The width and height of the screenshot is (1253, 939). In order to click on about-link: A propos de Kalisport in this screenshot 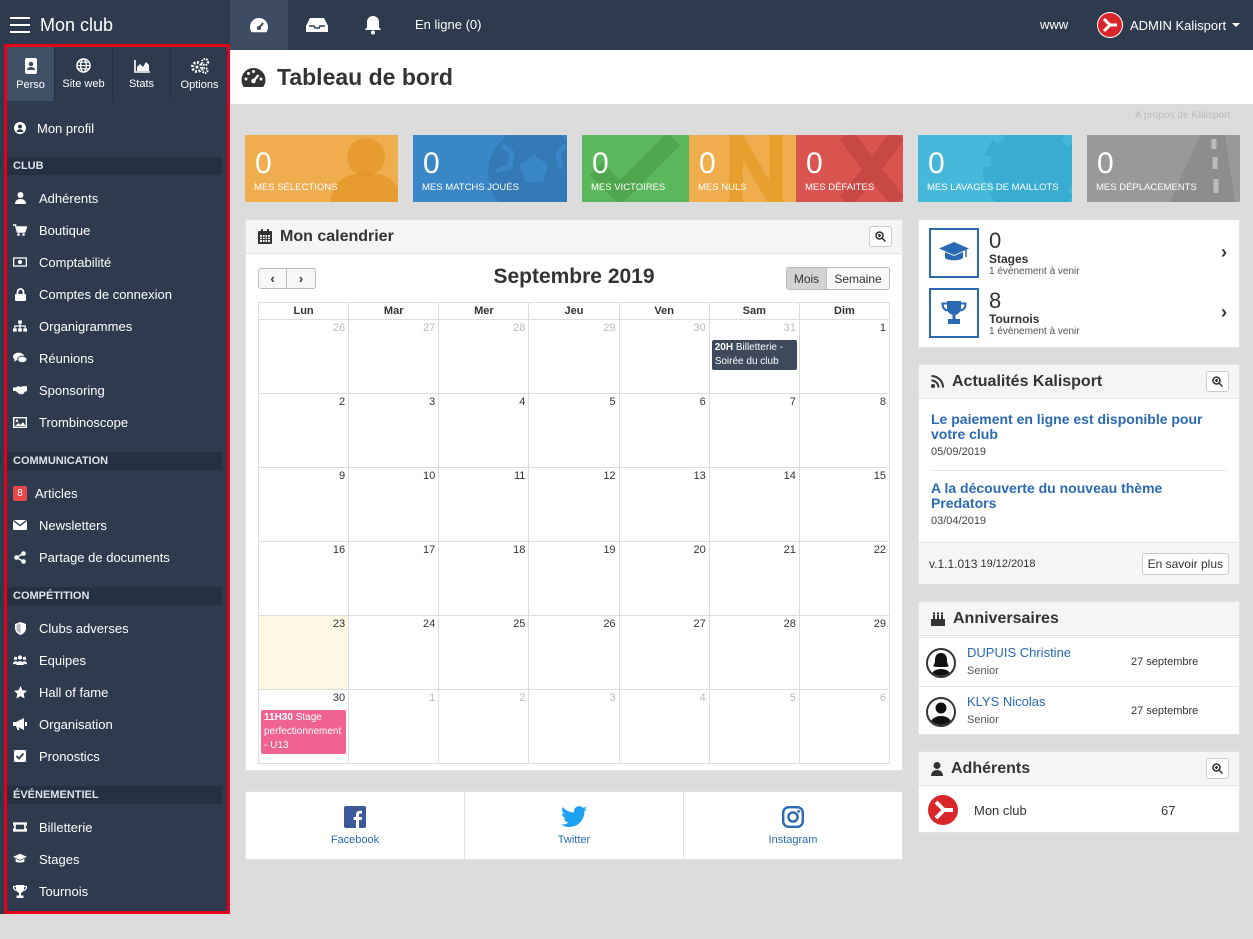, I will do `click(1182, 115)`.